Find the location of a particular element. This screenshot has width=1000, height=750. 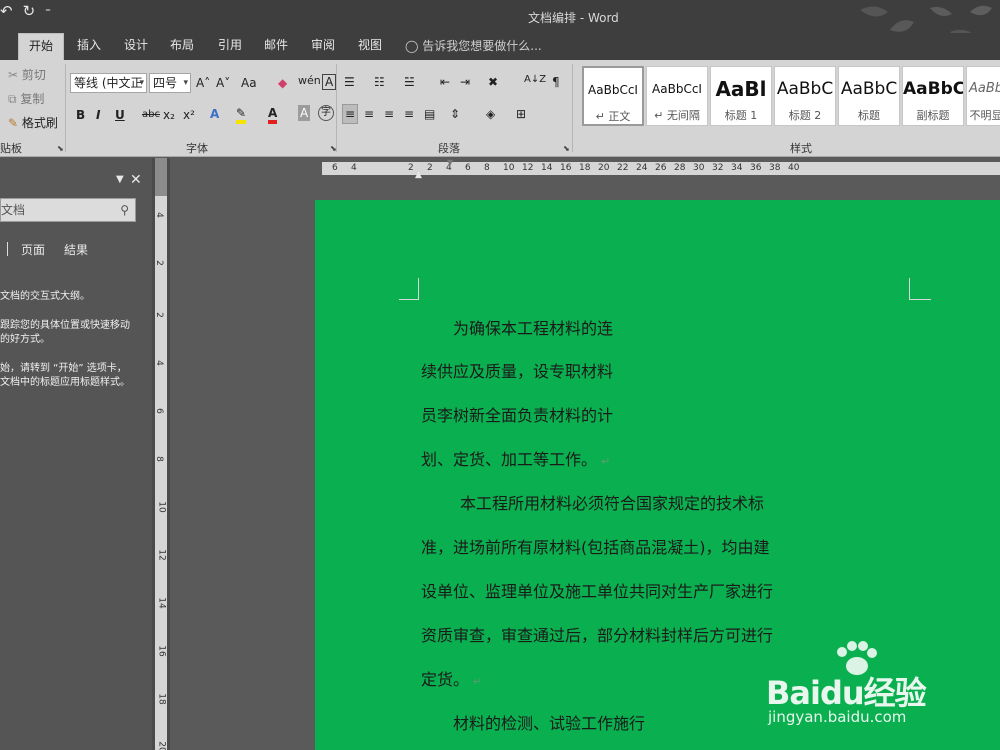

ruler-margin is located at coordinates (161, 177).